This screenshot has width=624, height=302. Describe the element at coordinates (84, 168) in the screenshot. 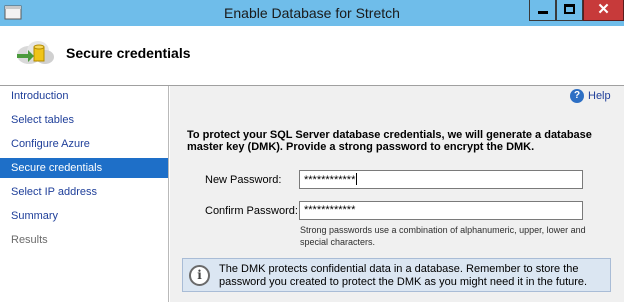

I see `nav-item-secure-credentials: Secure credentials` at that location.